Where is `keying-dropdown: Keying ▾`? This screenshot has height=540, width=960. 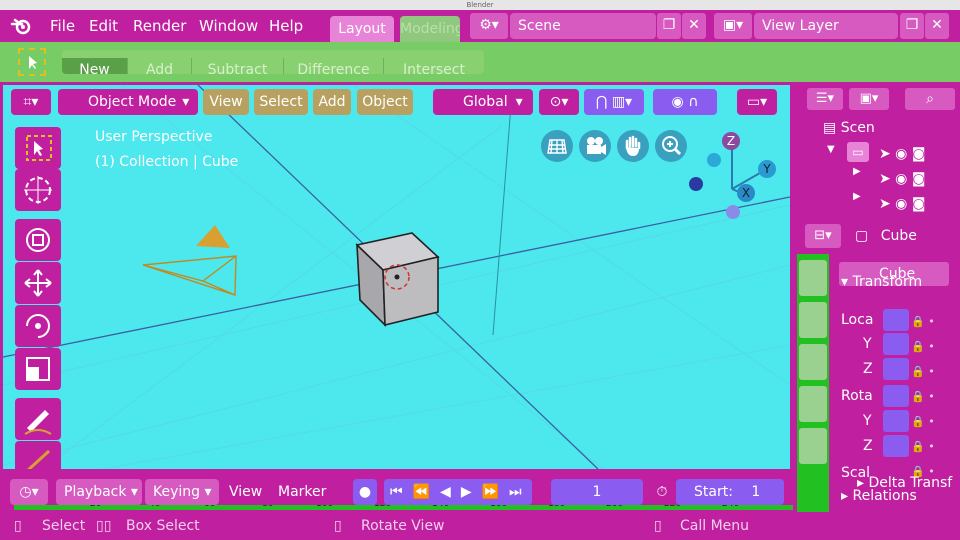
keying-dropdown: Keying ▾ is located at coordinates (182, 492).